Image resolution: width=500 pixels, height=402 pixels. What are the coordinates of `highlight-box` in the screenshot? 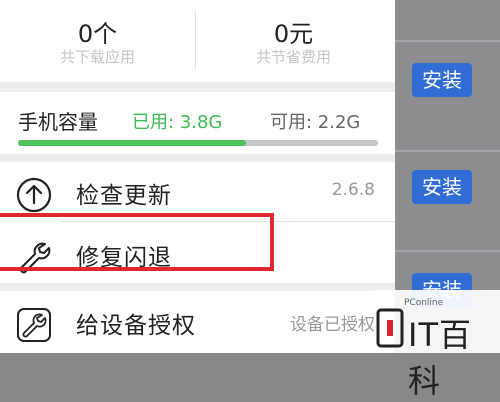 It's located at (137, 242).